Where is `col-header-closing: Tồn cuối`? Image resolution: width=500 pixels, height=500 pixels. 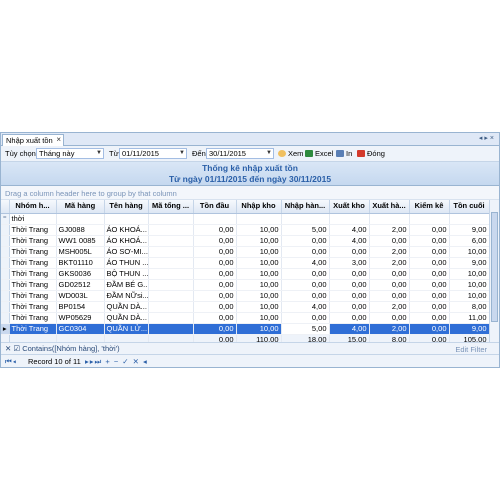
col-header-closing: Tồn cuối is located at coordinates (469, 207).